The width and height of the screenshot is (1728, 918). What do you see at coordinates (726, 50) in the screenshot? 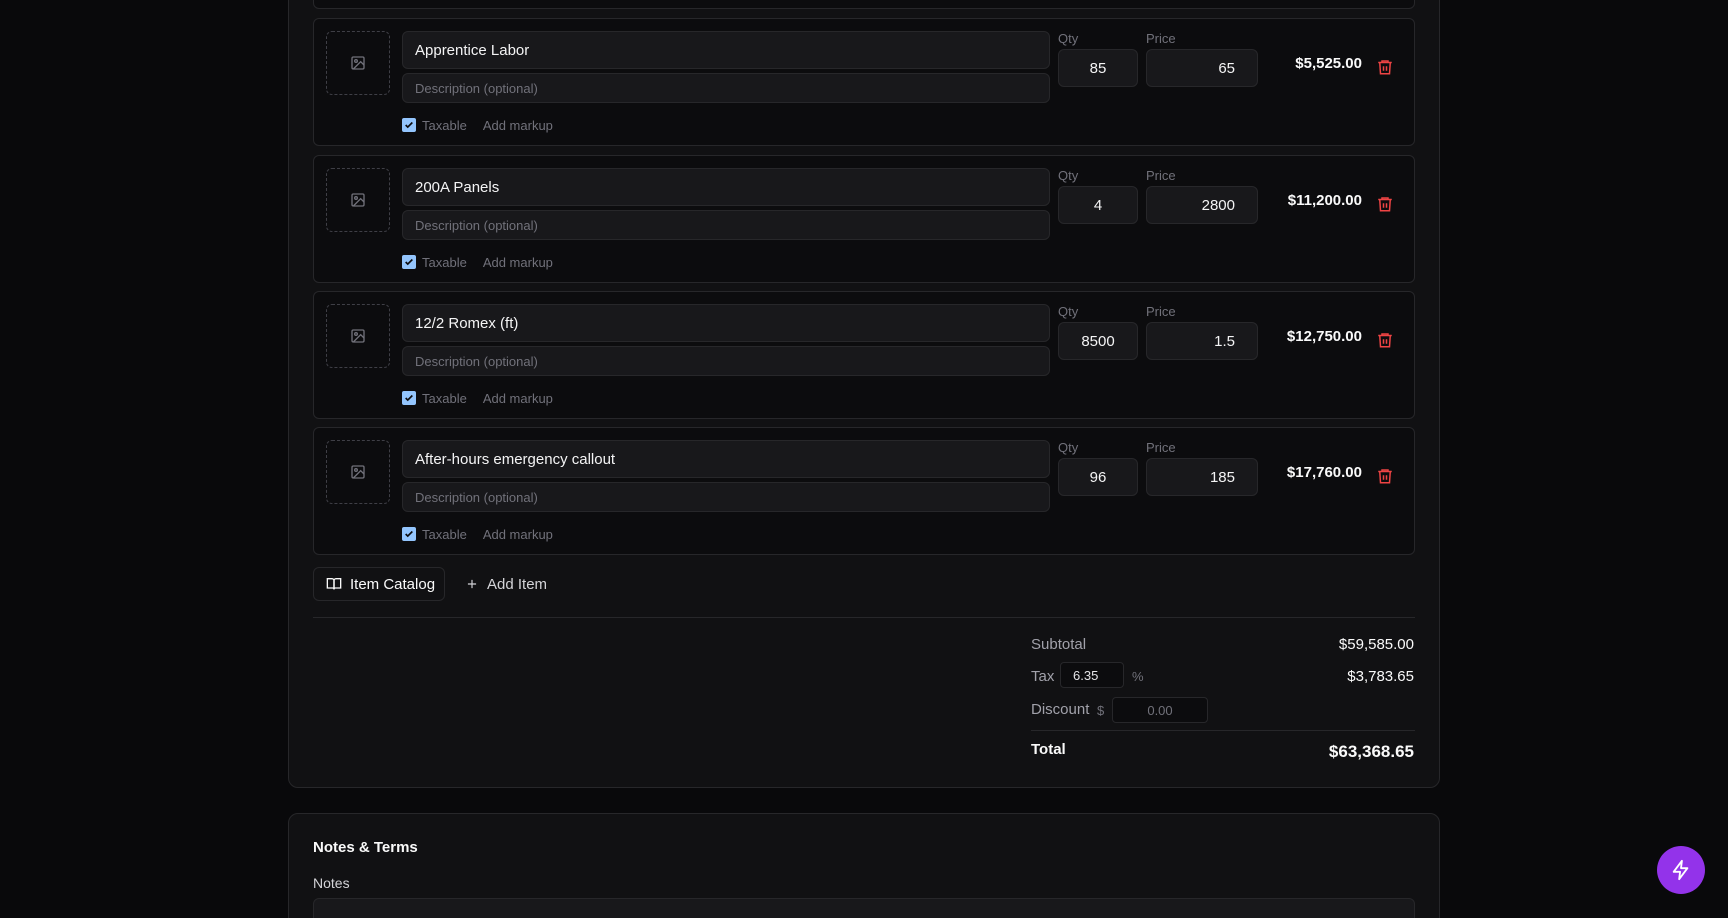
I see `item-name-input: Apprentice Labor` at bounding box center [726, 50].